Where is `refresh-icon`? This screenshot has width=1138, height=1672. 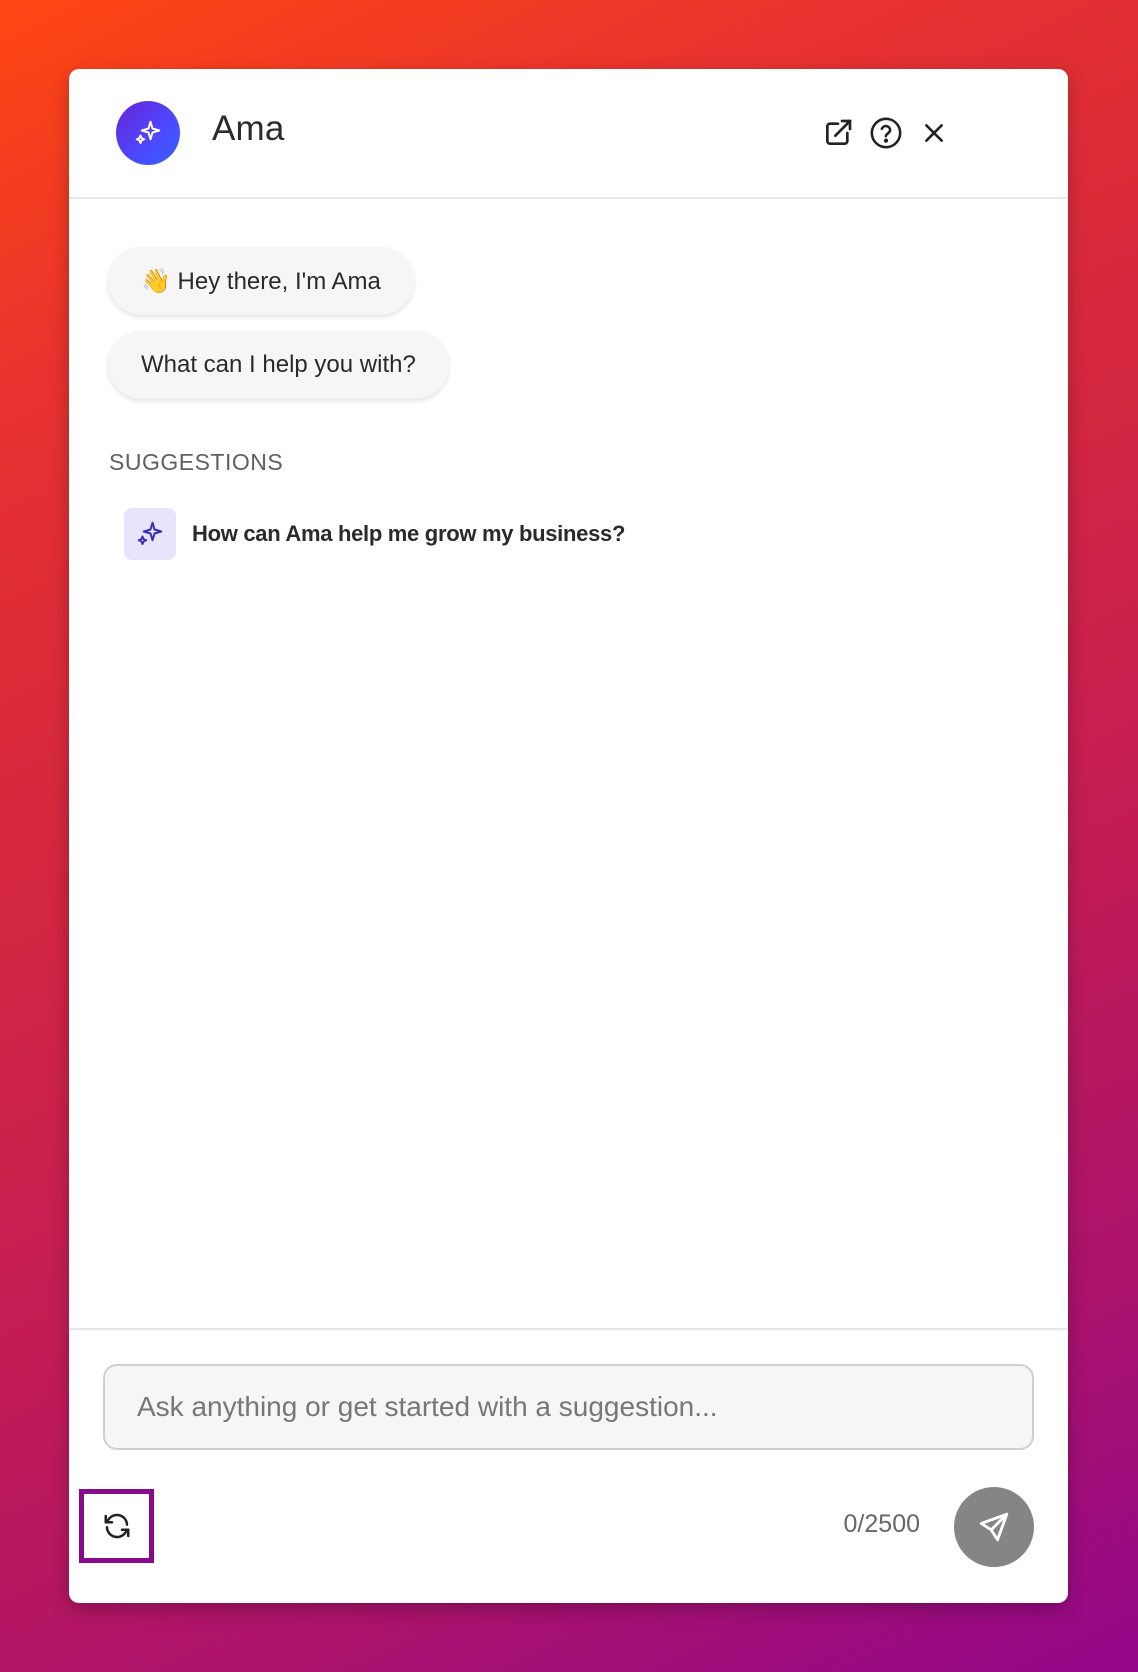 refresh-icon is located at coordinates (116, 1526).